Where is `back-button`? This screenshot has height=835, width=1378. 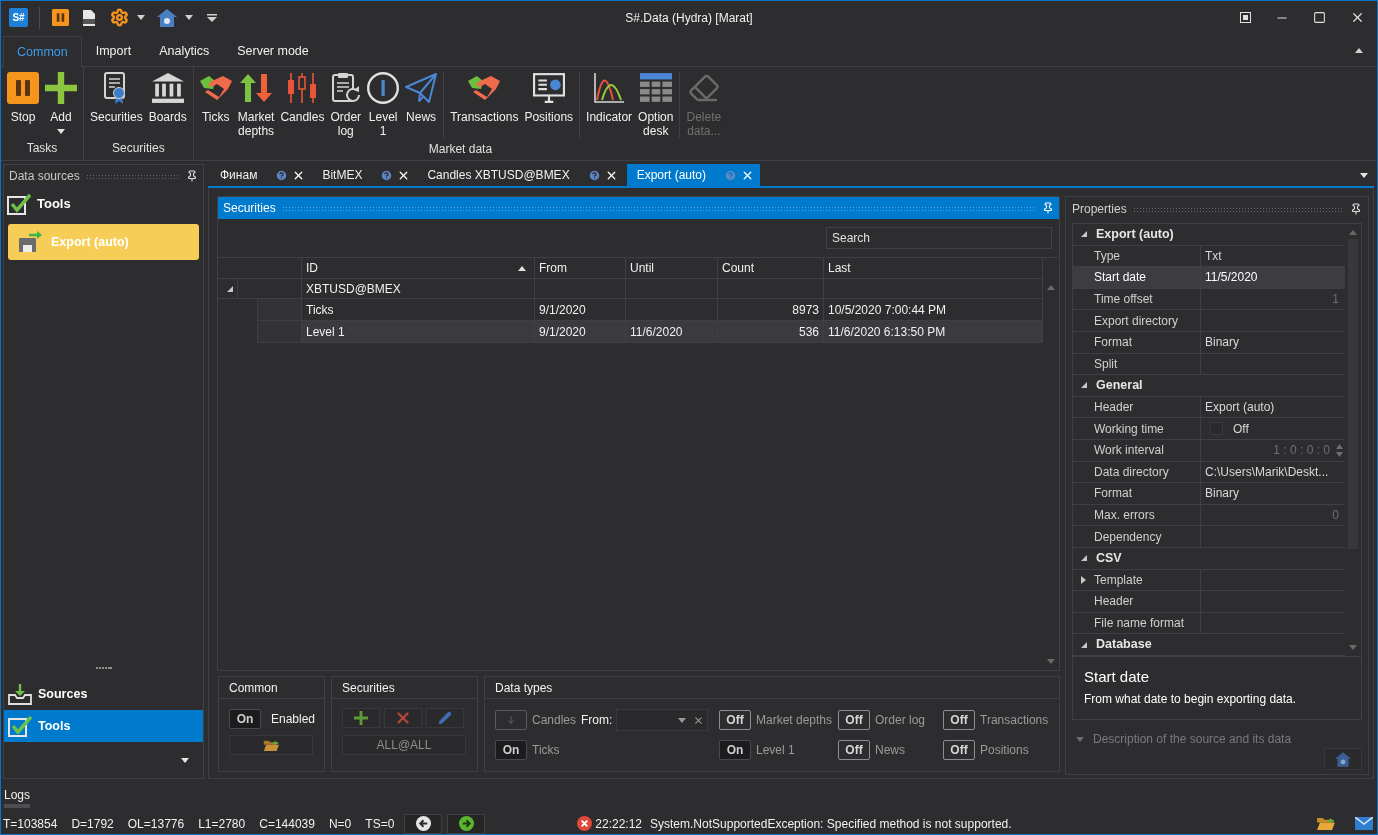
back-button is located at coordinates (423, 823).